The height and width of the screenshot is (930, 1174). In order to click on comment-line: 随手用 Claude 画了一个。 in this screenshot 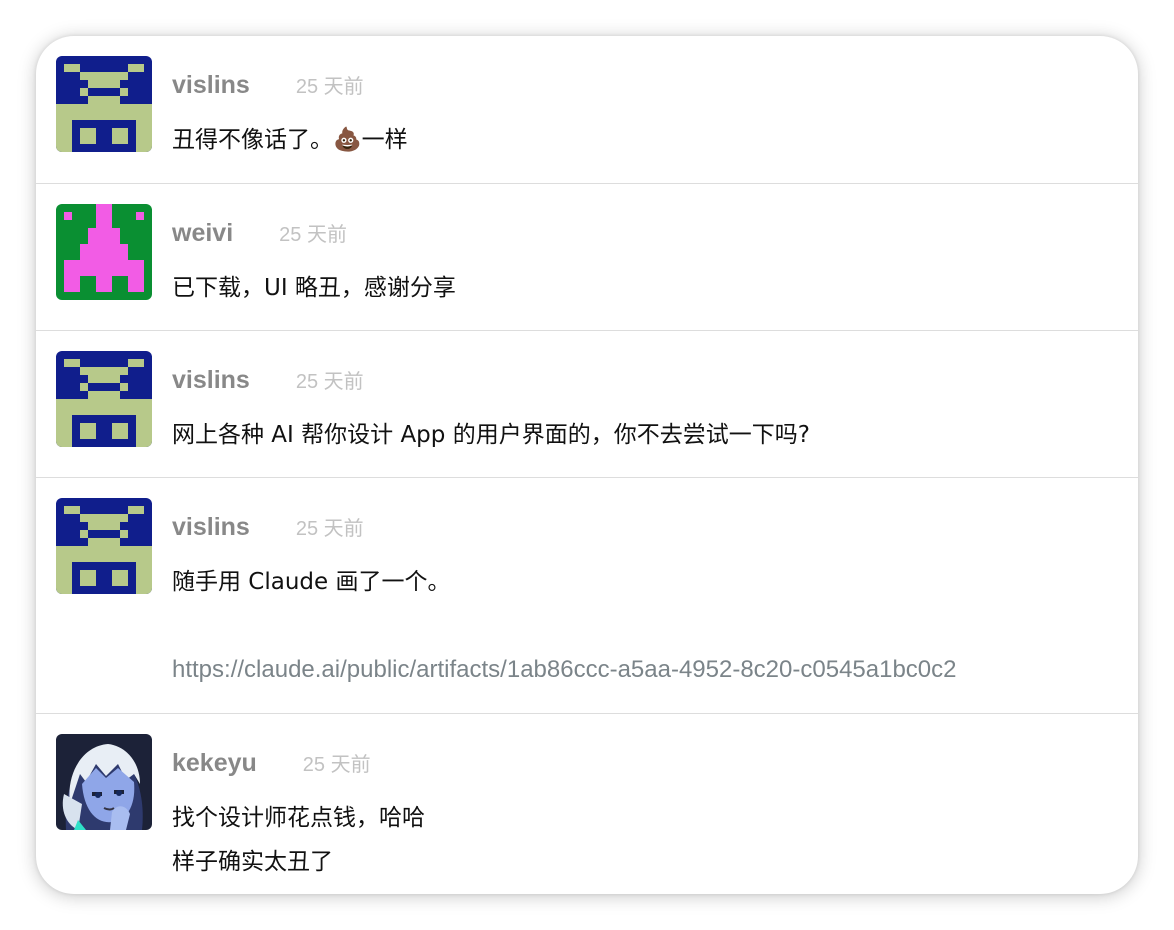, I will do `click(311, 582)`.